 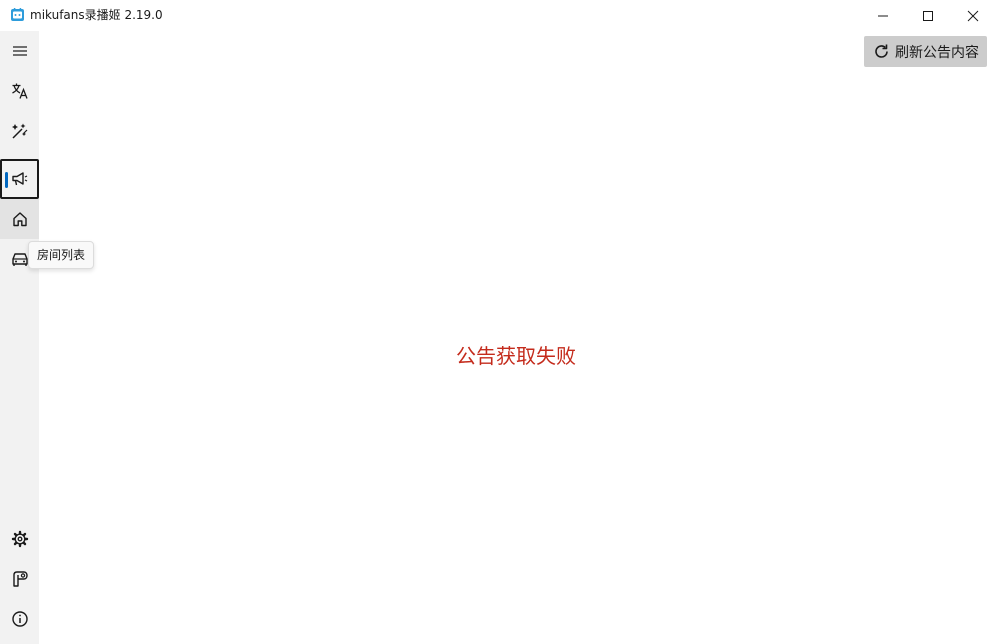 I want to click on maximize-icon, so click(x=928, y=15).